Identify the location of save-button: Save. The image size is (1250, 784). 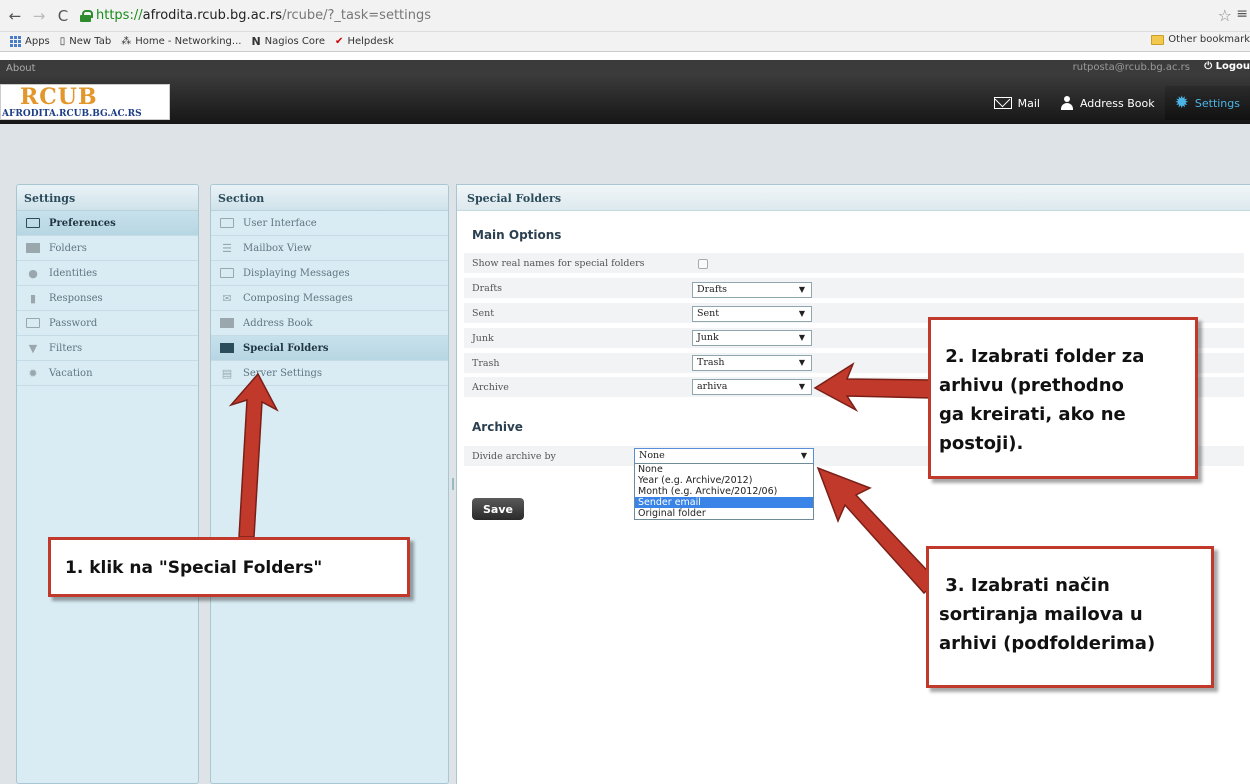
(498, 509).